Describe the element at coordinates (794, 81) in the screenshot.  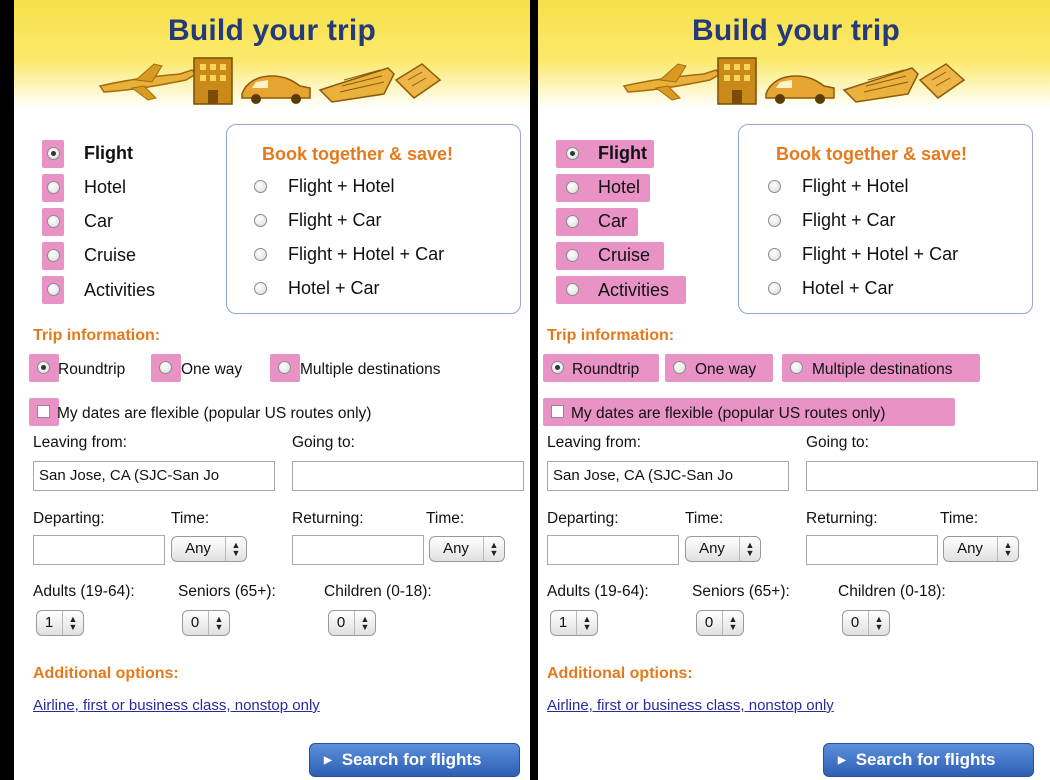
I see `travel-icons-strip` at that location.